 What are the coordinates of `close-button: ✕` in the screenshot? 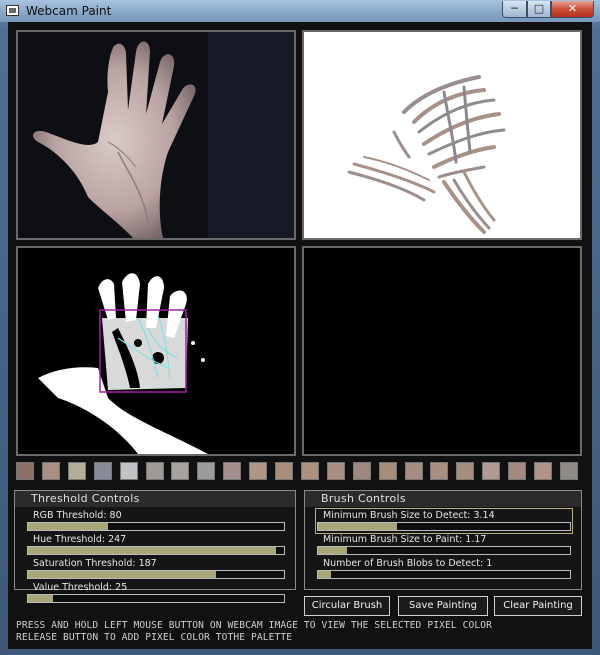 It's located at (572, 9).